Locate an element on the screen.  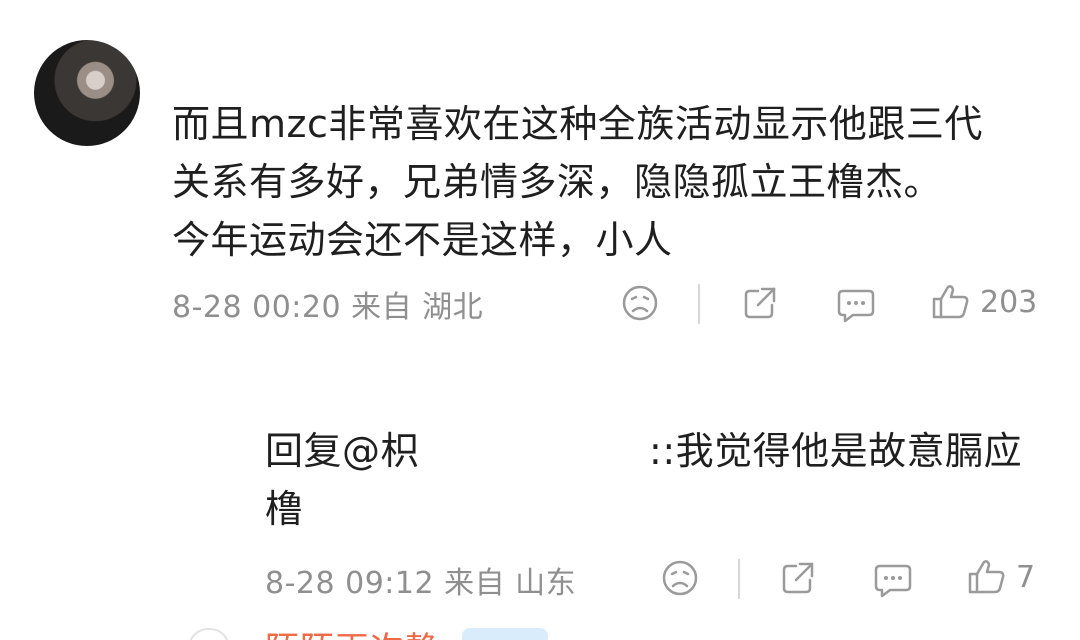
next-avatar is located at coordinates (209, 634).